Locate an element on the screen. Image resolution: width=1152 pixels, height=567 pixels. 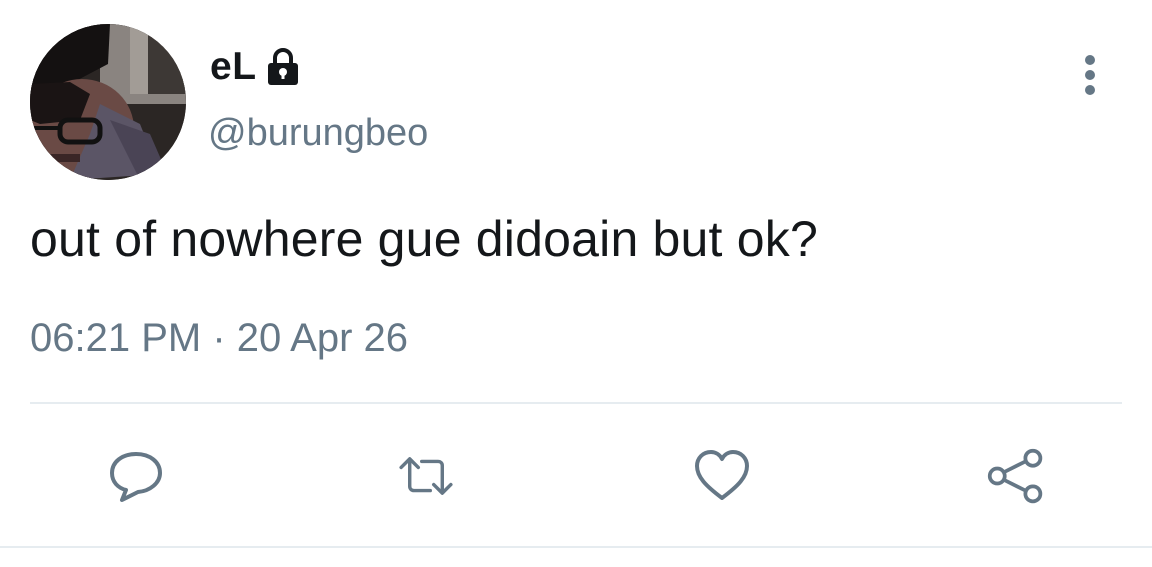
display-name-row: eL is located at coordinates (256, 67).